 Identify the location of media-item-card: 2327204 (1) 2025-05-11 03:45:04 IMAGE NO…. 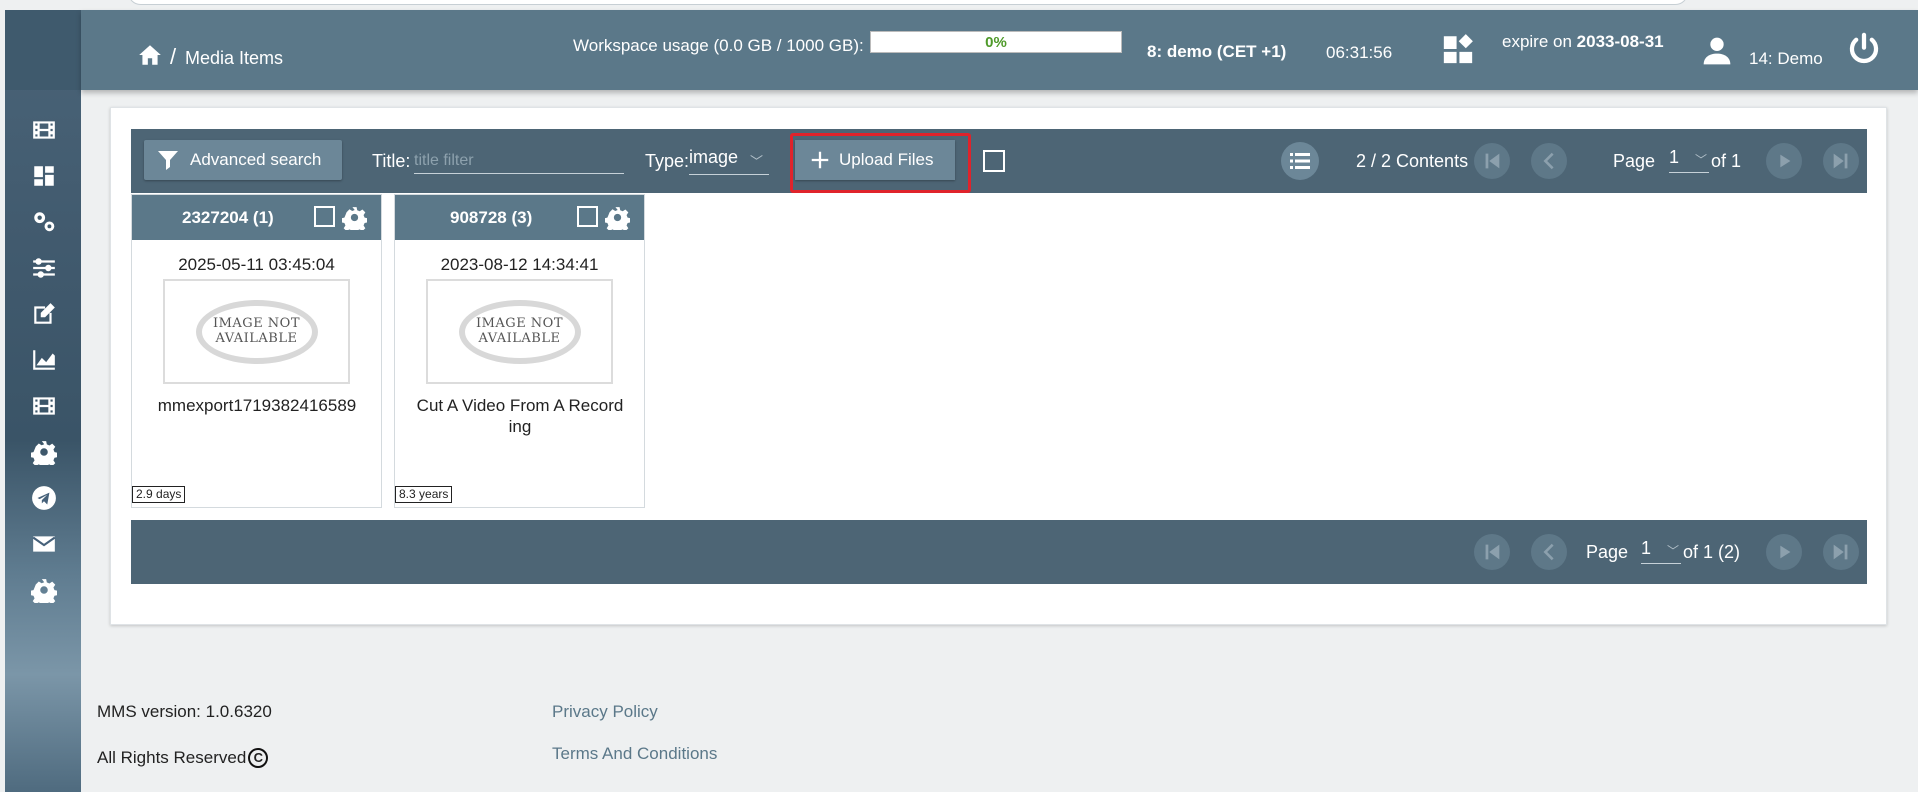
(256, 351).